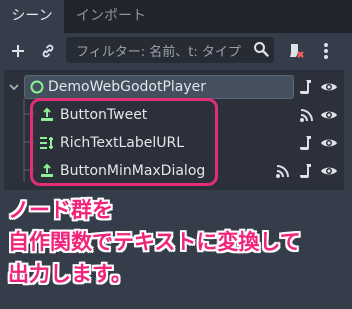 This screenshot has height=309, width=352. What do you see at coordinates (18, 51) in the screenshot?
I see `plus-icon` at bounding box center [18, 51].